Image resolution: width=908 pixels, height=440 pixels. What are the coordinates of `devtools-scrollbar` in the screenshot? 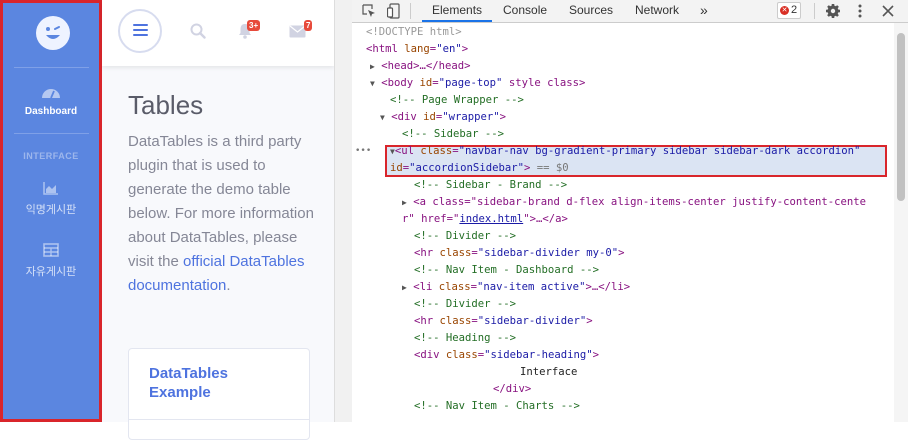 It's located at (901, 222).